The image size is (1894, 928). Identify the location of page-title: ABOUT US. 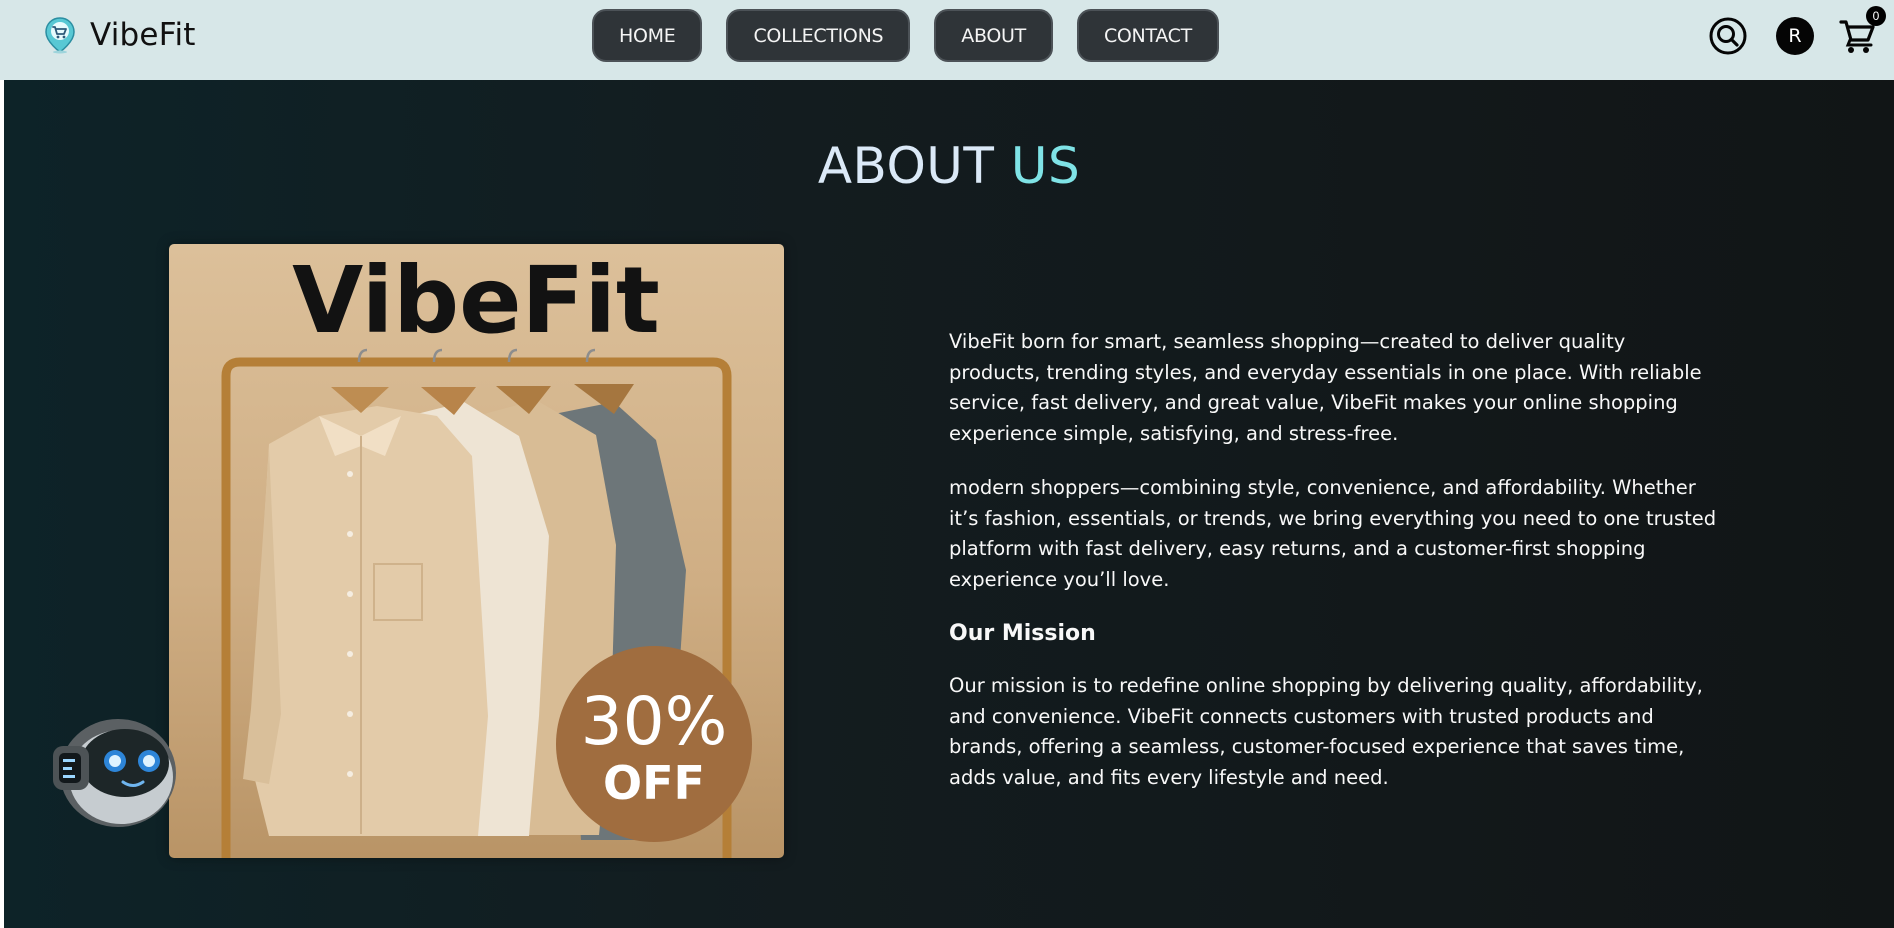
(949, 166).